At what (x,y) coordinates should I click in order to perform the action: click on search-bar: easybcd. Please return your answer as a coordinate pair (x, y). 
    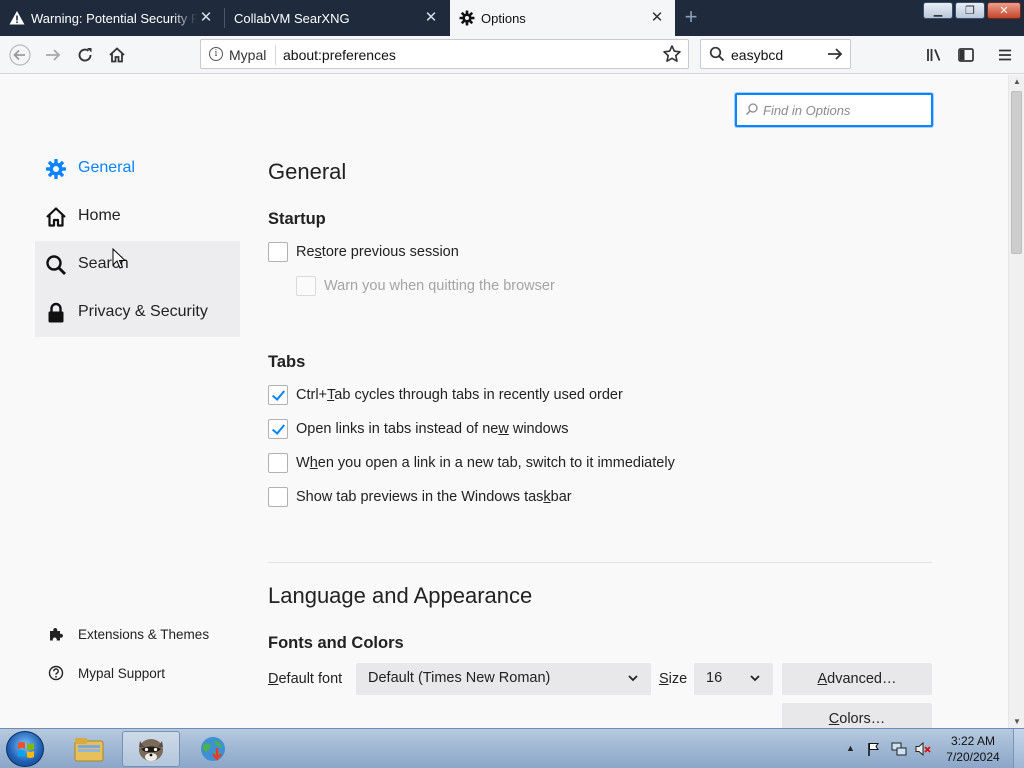
    Looking at the image, I should click on (775, 54).